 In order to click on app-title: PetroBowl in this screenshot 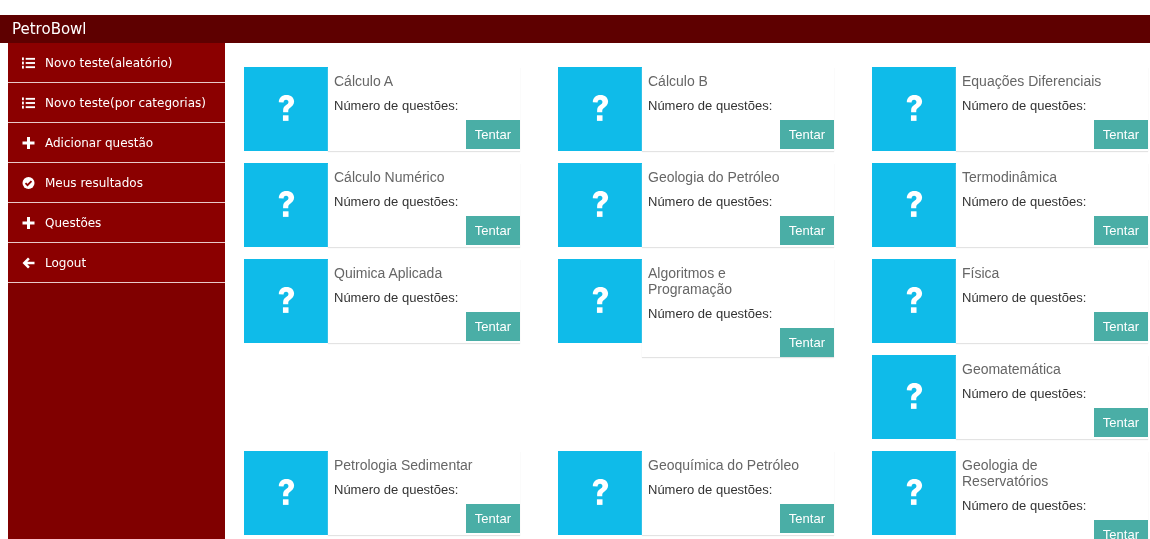, I will do `click(49, 29)`.